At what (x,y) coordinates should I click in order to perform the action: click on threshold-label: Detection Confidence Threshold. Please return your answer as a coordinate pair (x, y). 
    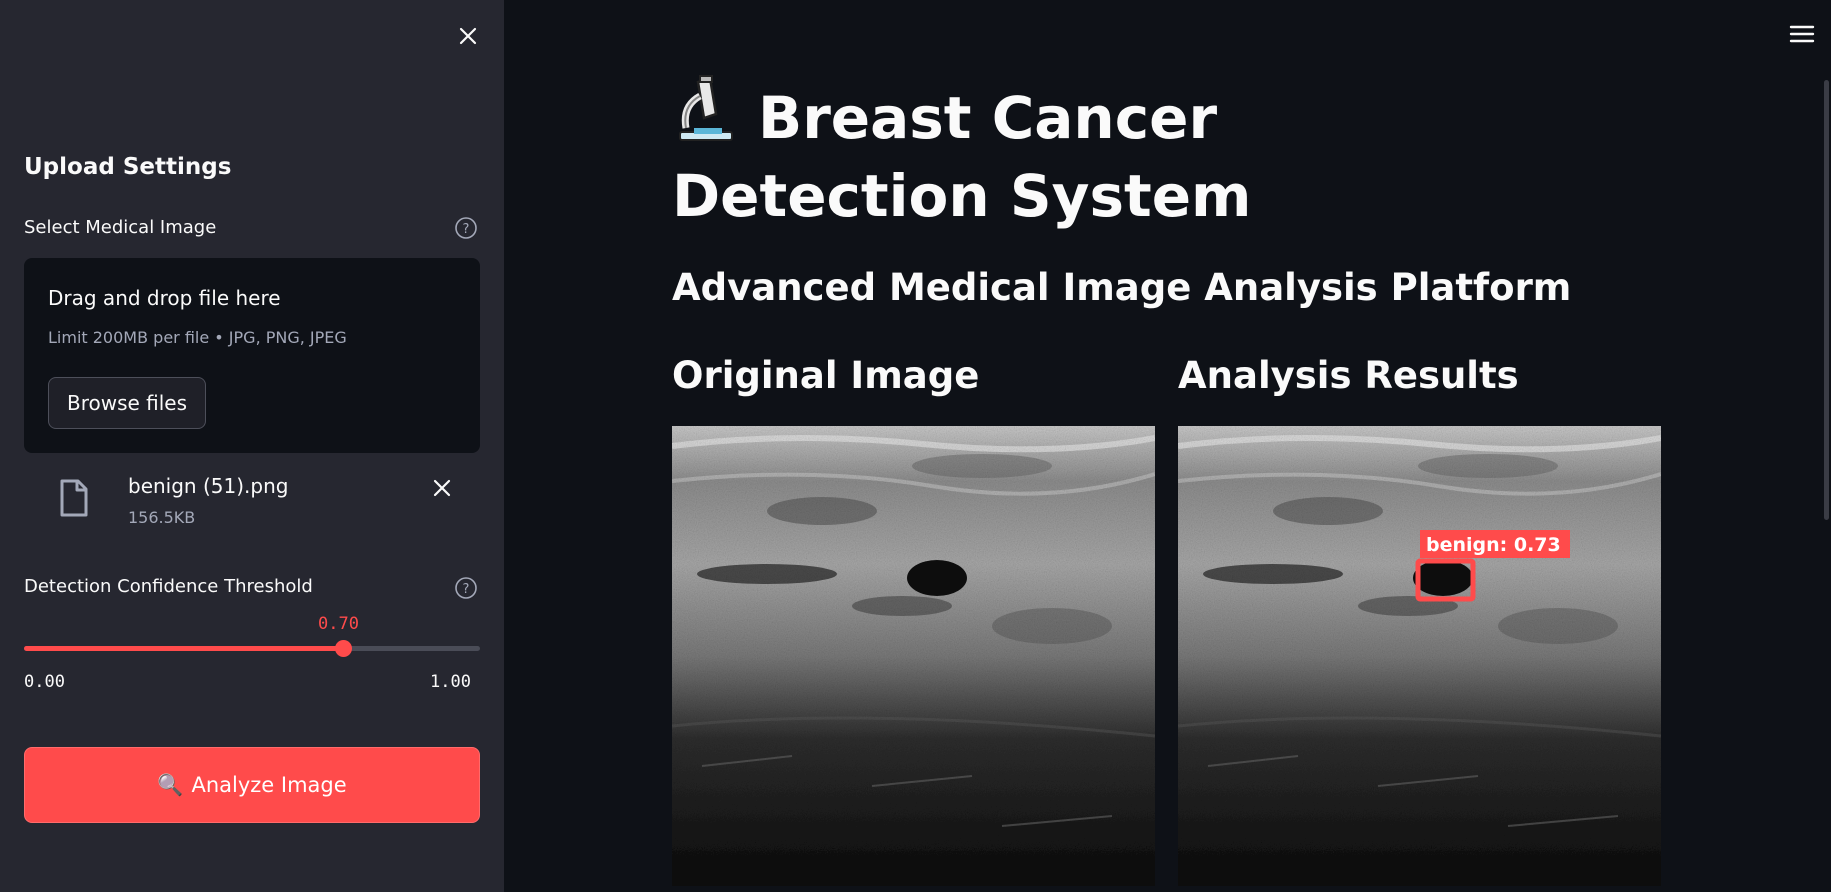
    Looking at the image, I should click on (168, 586).